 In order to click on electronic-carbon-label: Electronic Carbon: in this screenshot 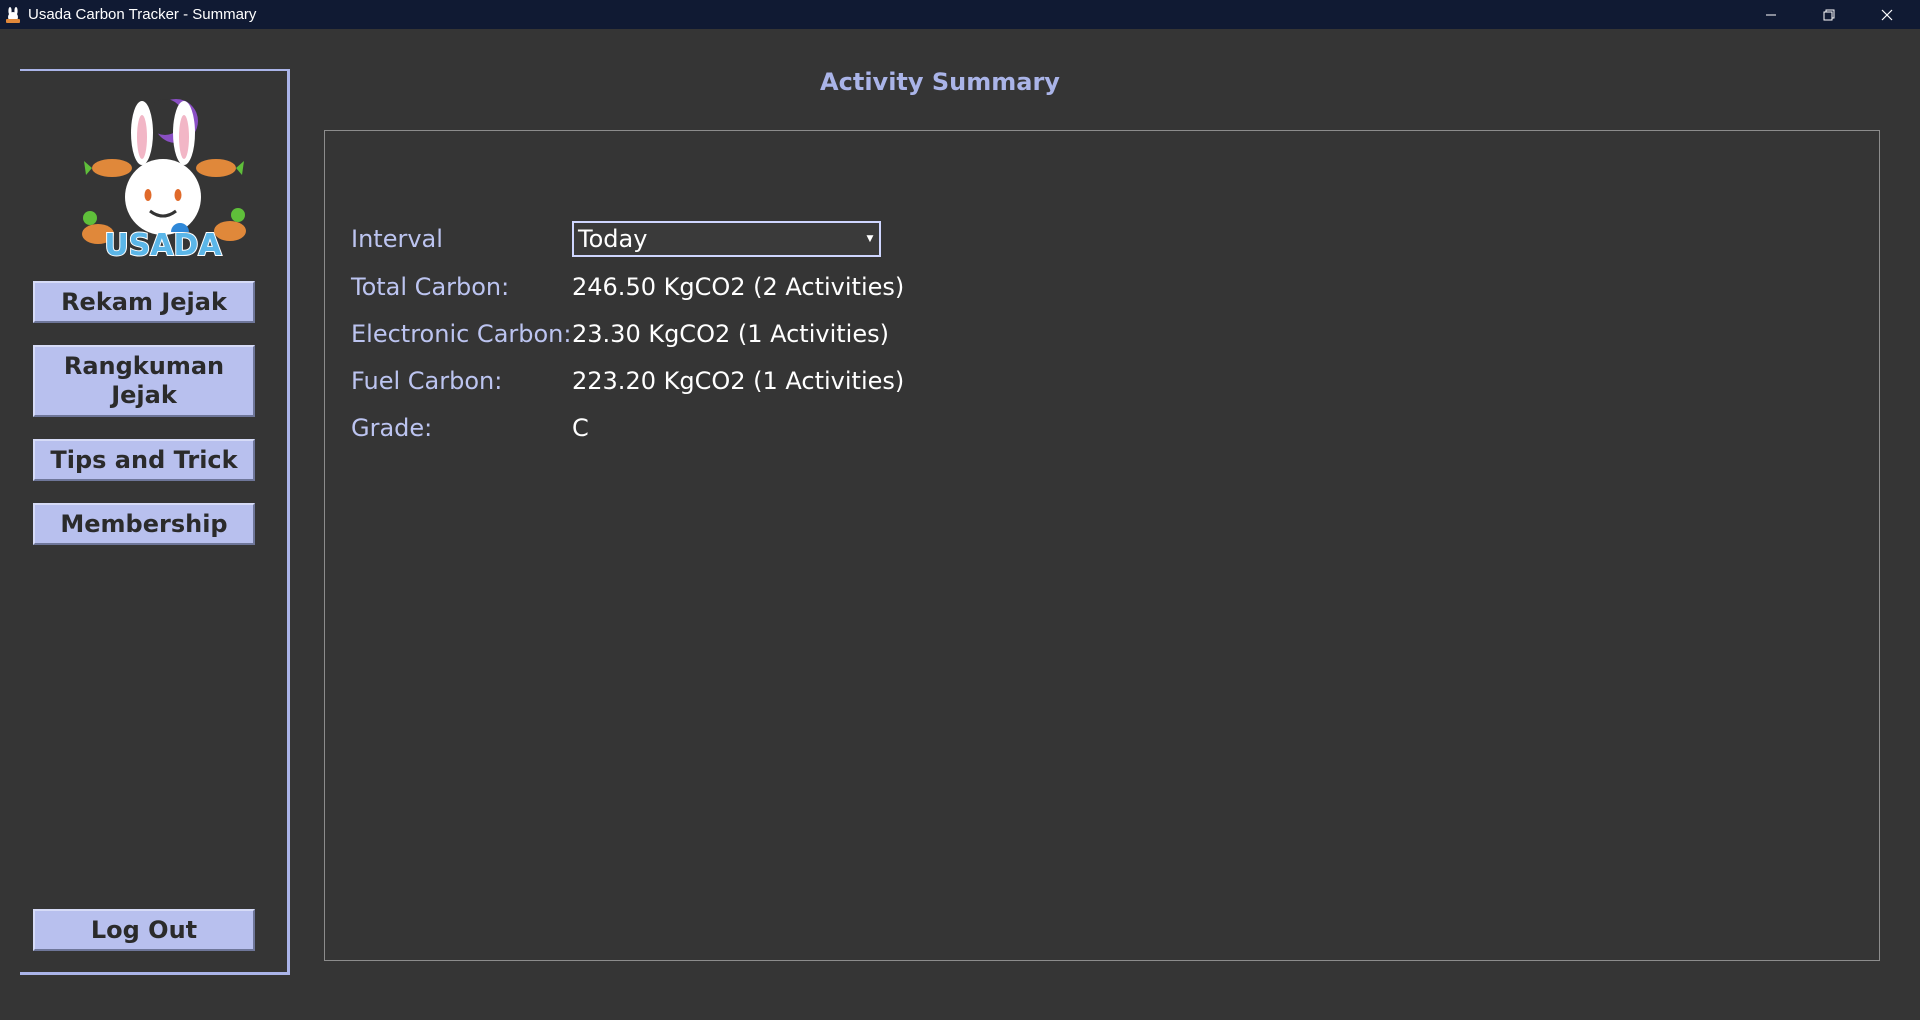, I will do `click(461, 334)`.